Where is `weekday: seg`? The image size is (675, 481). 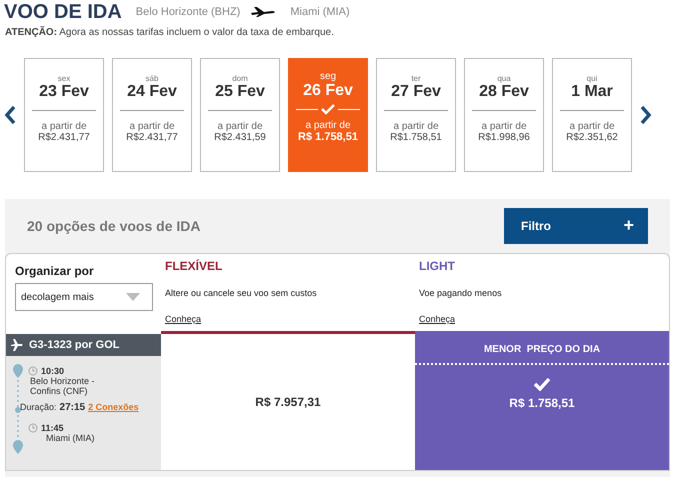 weekday: seg is located at coordinates (328, 76).